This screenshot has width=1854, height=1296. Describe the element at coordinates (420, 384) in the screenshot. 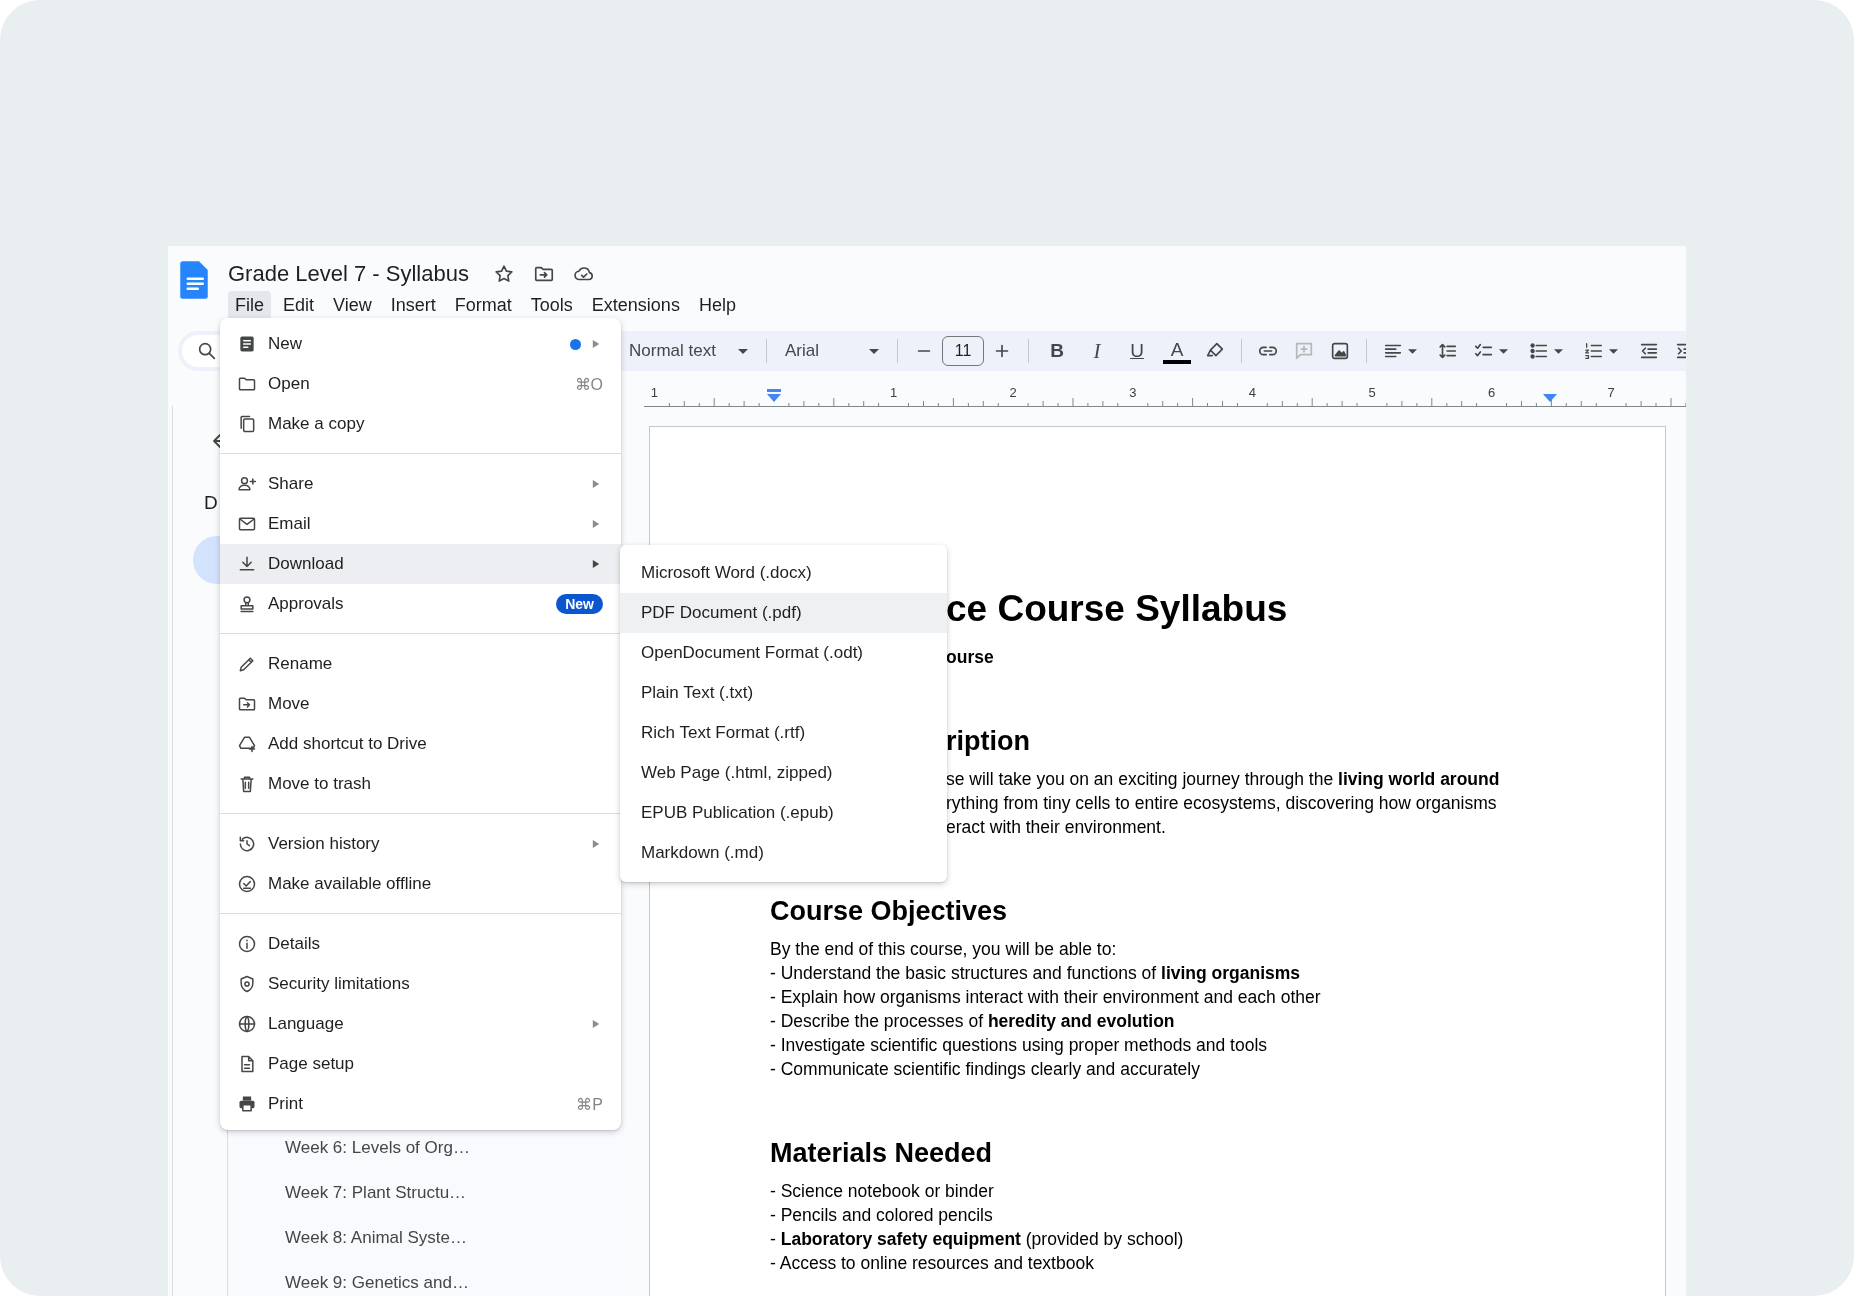

I see `menu-item: Open ⌘O` at that location.